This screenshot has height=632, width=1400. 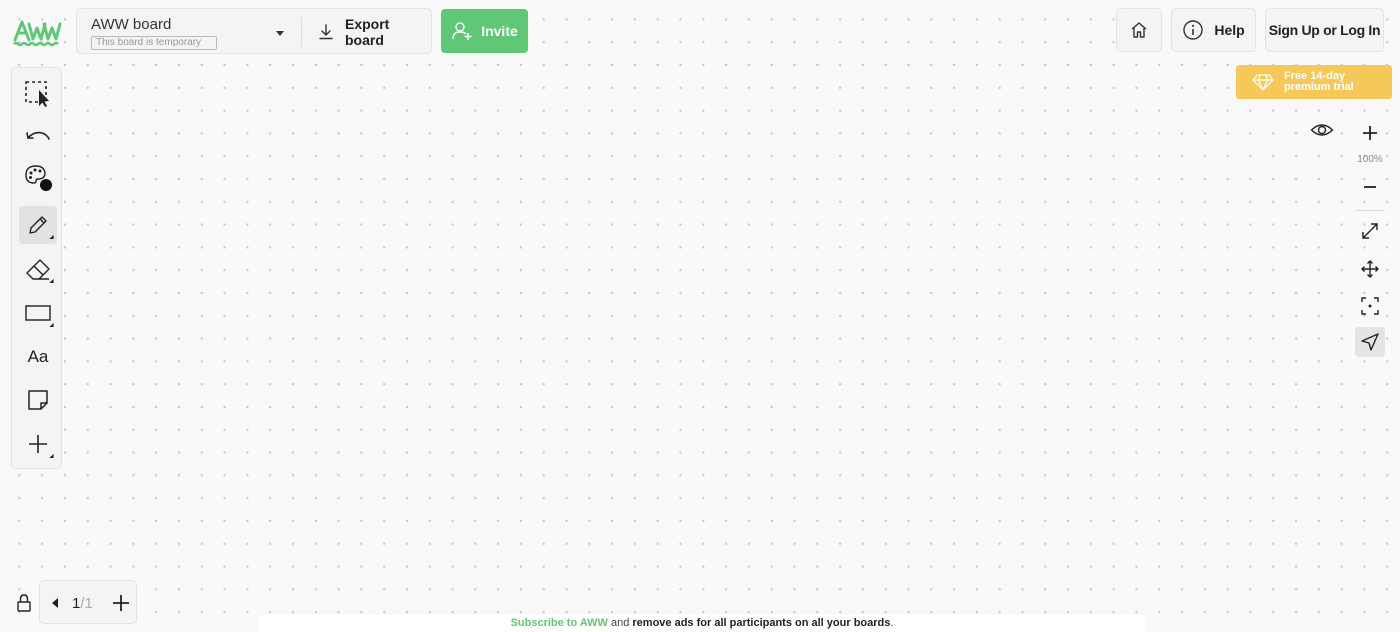 I want to click on pencil-icon, so click(x=38, y=225).